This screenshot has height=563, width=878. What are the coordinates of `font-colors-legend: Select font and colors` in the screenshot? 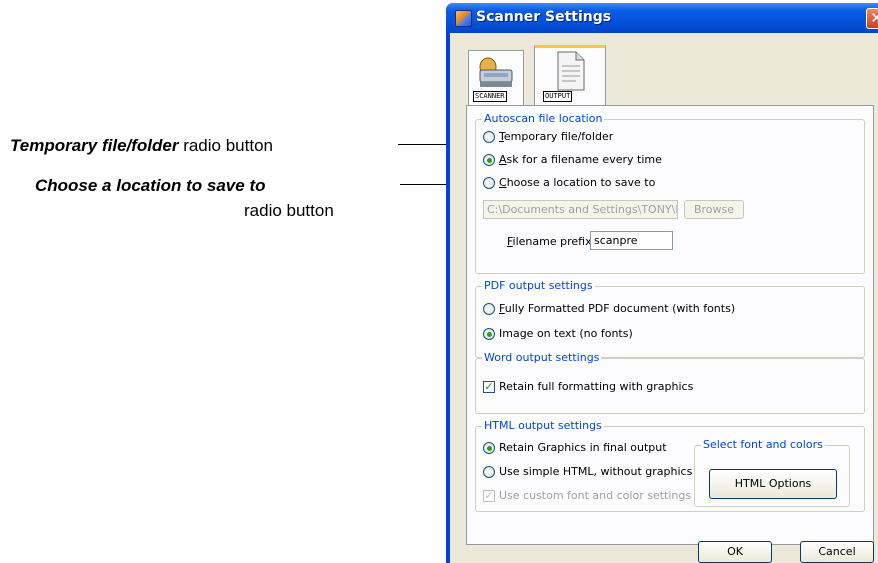 It's located at (763, 444).